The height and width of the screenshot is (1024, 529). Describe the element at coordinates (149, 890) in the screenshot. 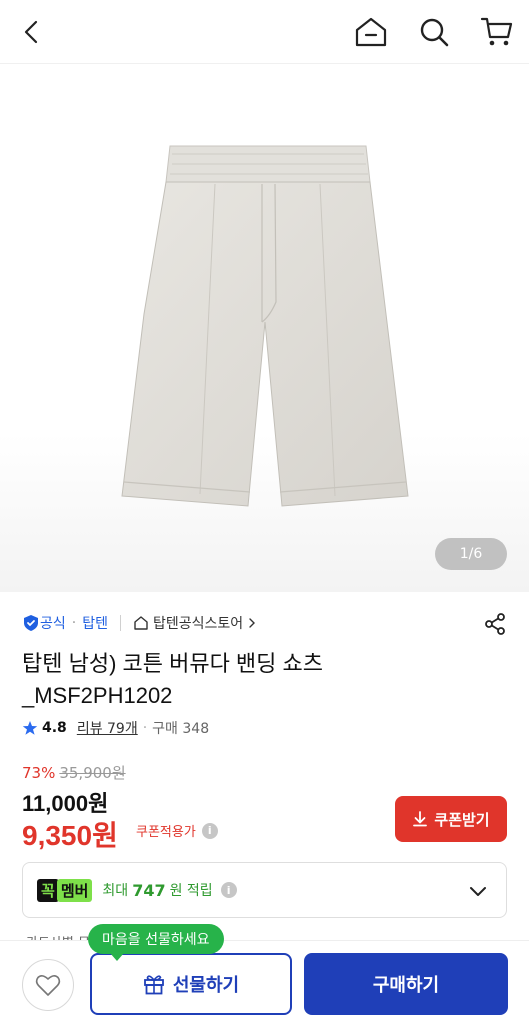

I see `member-points: 747` at that location.